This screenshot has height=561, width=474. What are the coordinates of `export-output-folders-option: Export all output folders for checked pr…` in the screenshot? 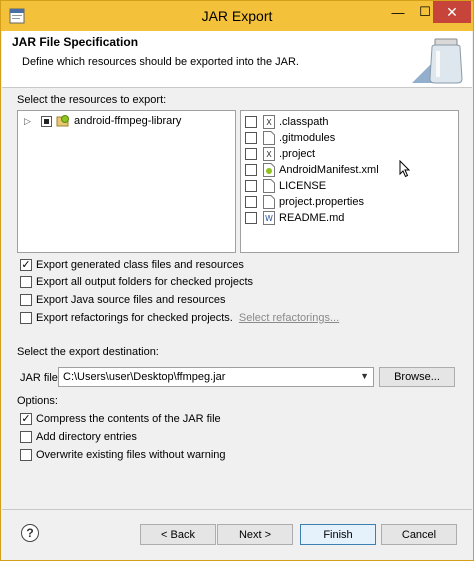 It's located at (136, 282).